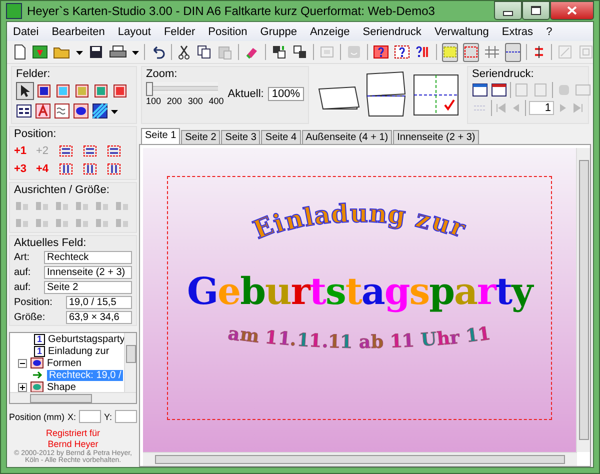 The image size is (600, 474). I want to click on zoom-tick-label: 300, so click(195, 101).